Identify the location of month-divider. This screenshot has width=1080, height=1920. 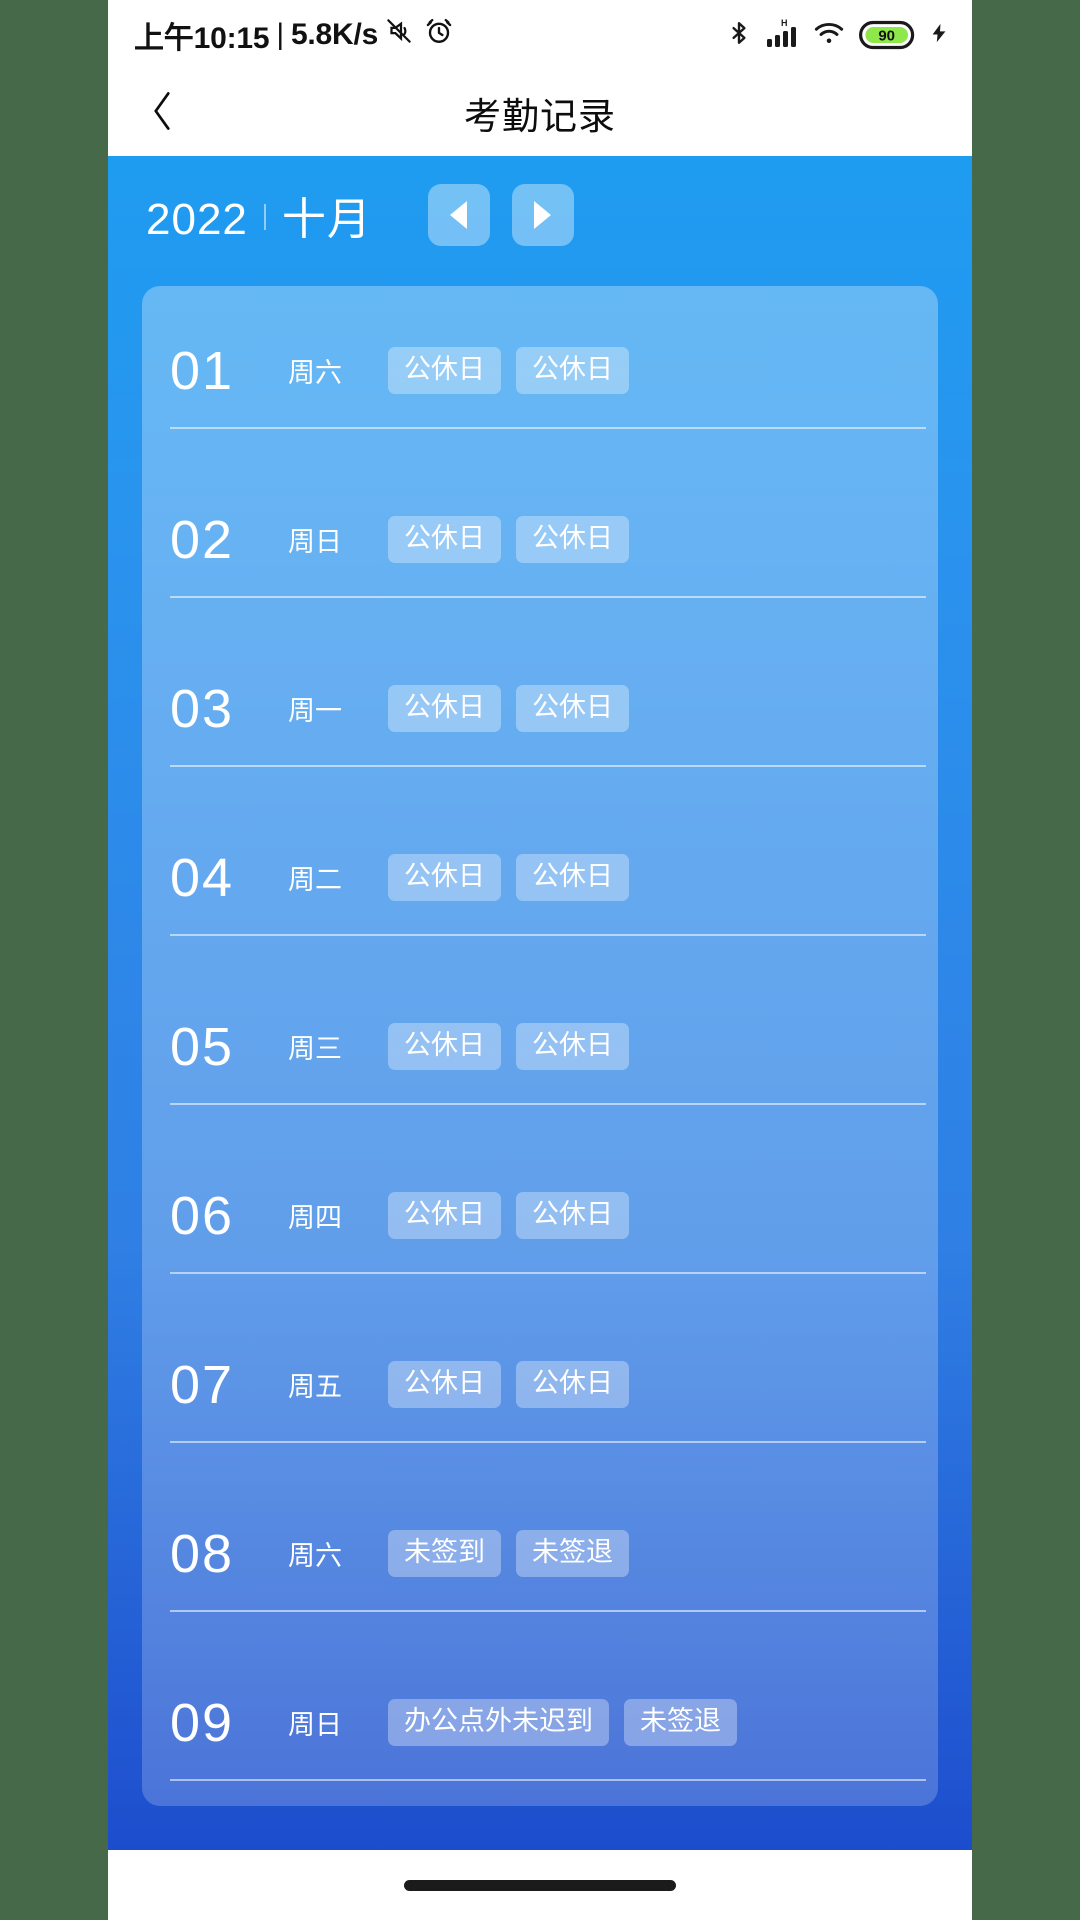
(264, 217).